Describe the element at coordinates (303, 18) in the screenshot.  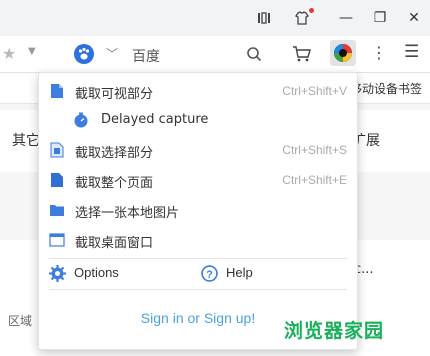
I see `skin-icon` at that location.